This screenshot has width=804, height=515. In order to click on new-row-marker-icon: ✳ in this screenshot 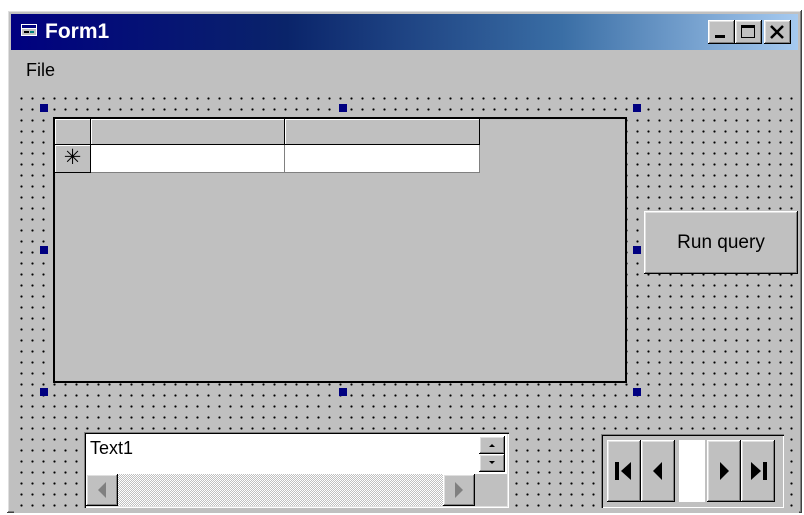, I will do `click(73, 159)`.